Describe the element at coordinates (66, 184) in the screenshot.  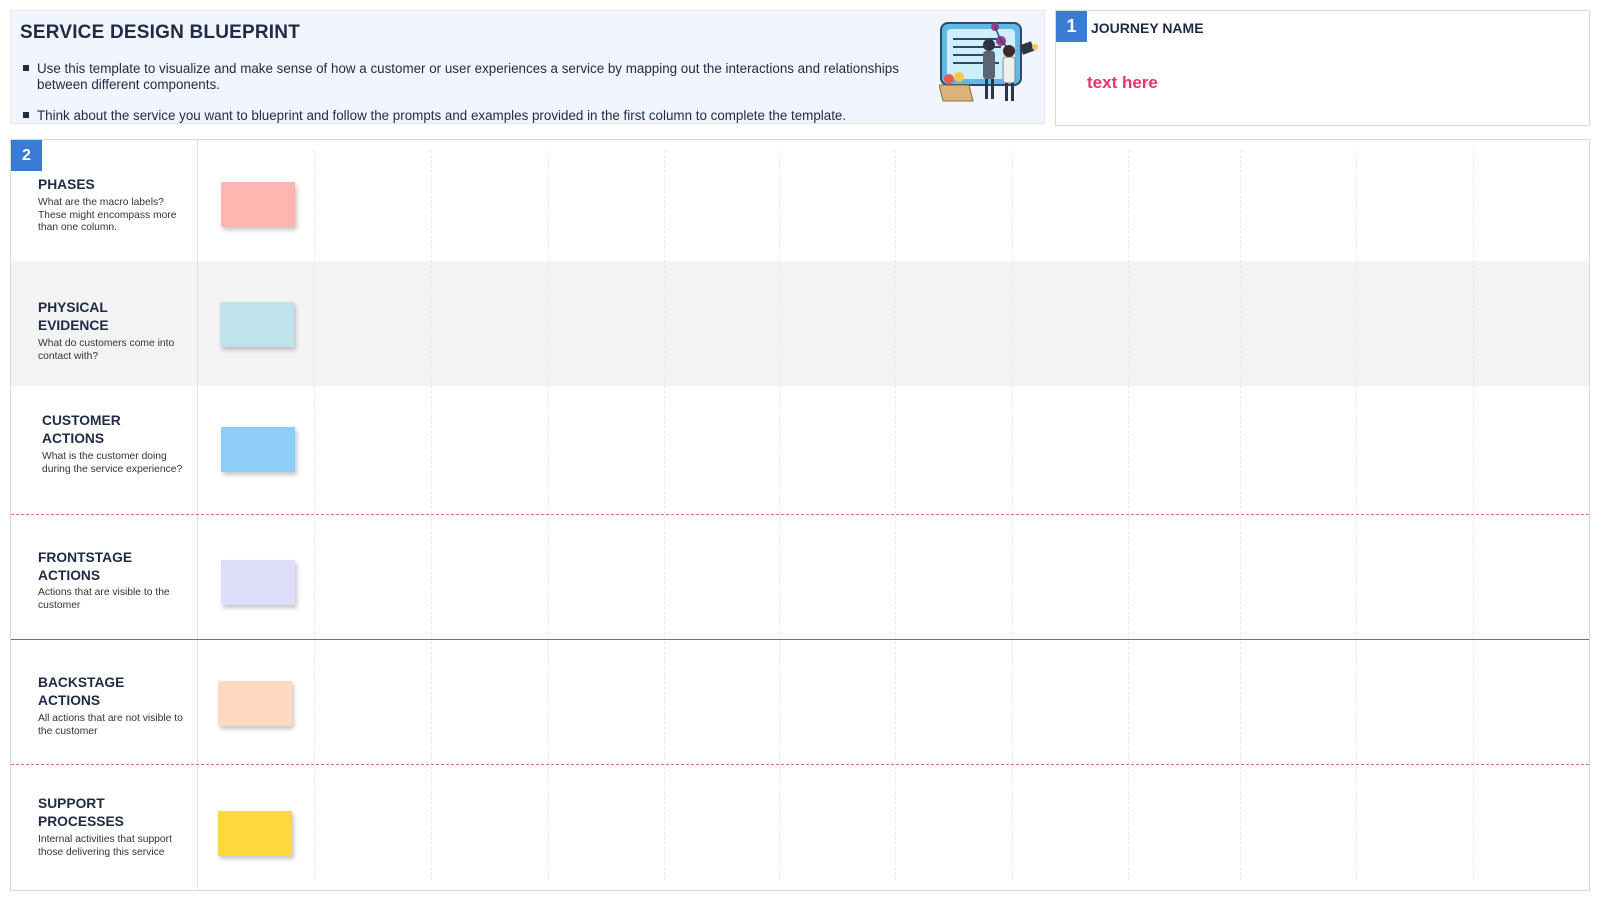
I see `row-title-phases: PHASES` at that location.